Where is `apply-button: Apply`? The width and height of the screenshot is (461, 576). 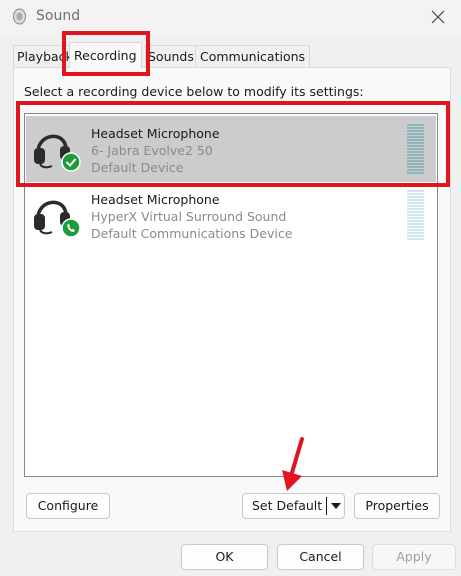 apply-button: Apply is located at coordinates (414, 557).